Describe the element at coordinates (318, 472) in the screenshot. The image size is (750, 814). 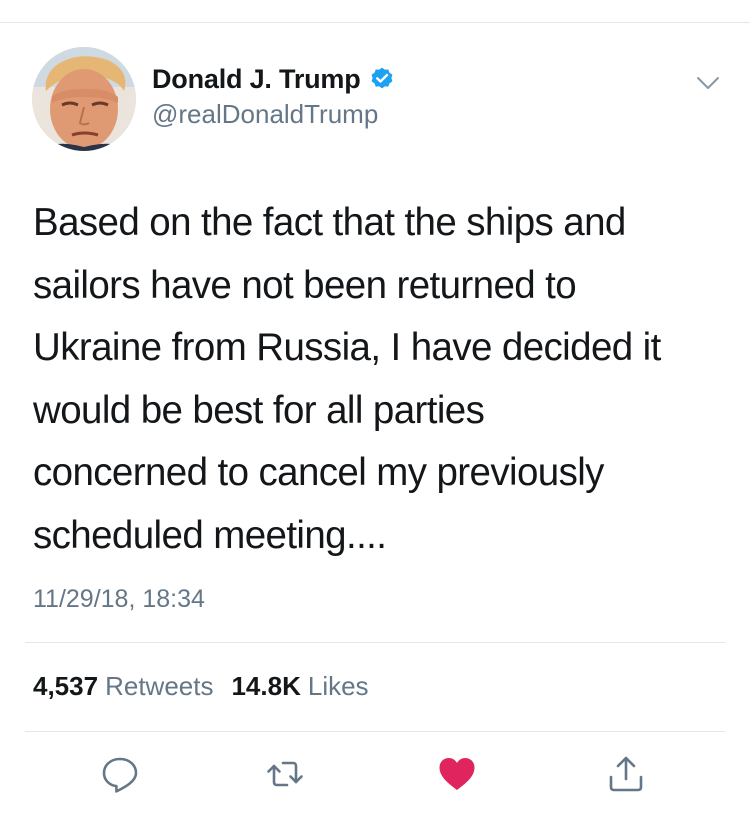
I see `tweet-line: concerned to cancel my previously` at that location.